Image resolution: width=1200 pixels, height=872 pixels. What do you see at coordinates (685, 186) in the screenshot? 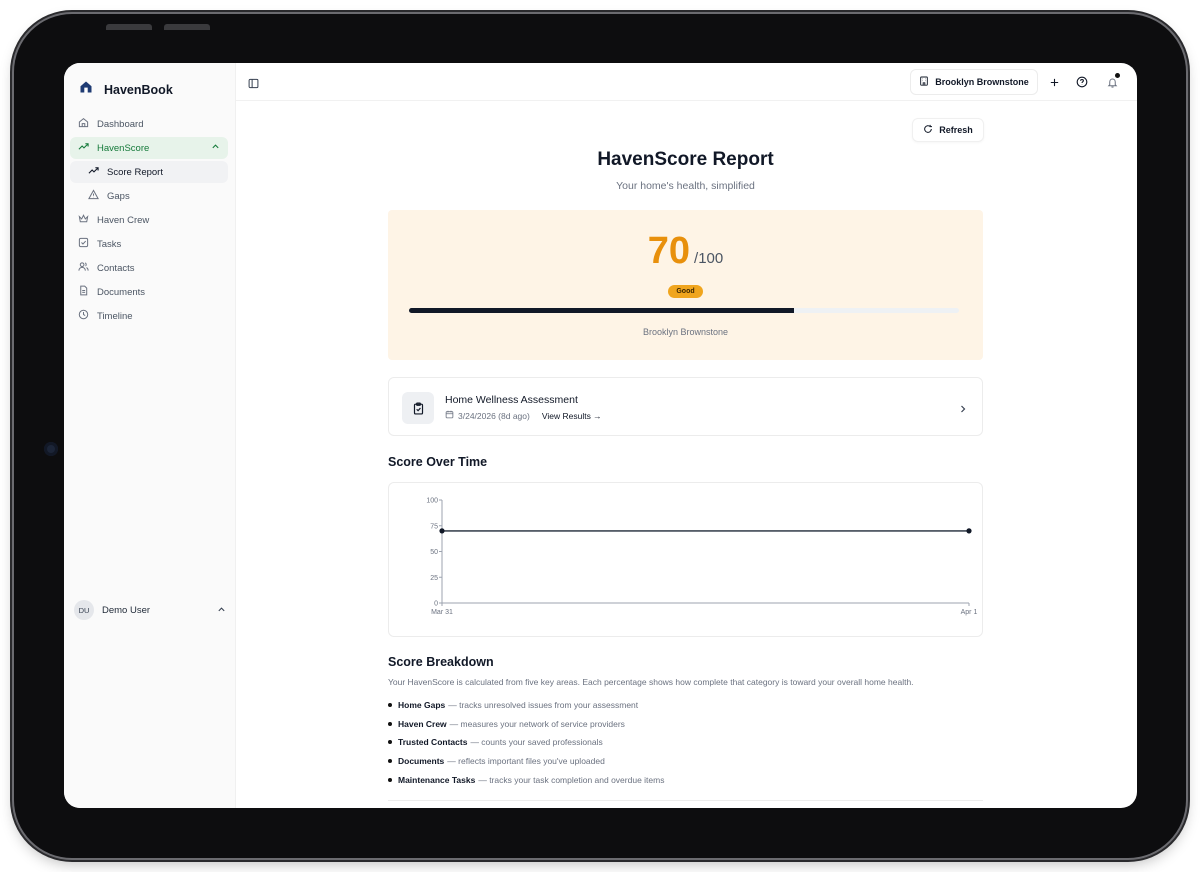
I see `page-subtitle: Your home's health, simplified` at bounding box center [685, 186].